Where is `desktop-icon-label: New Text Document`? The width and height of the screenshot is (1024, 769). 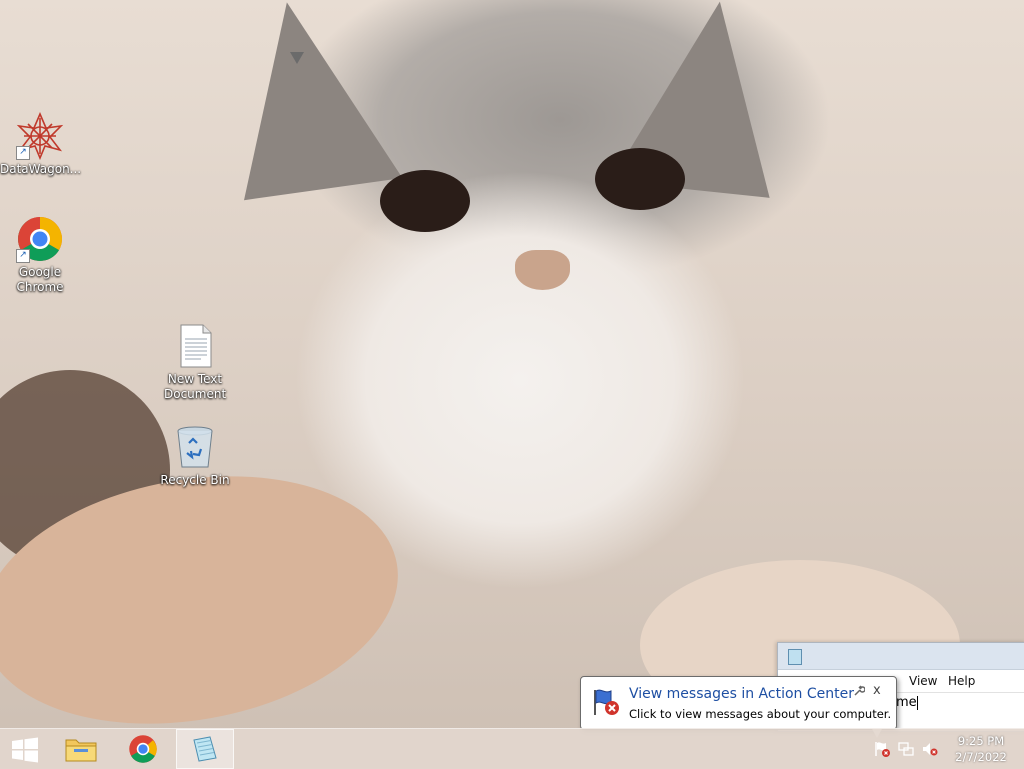
desktop-icon-label: New Text Document is located at coordinates (195, 386).